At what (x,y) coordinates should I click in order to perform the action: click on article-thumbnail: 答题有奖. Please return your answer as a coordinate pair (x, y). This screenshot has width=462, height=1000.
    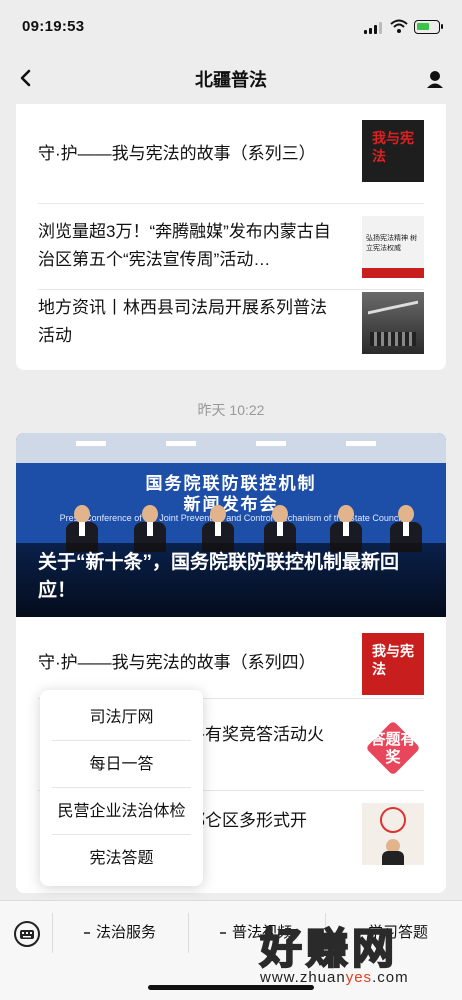
    Looking at the image, I should click on (393, 748).